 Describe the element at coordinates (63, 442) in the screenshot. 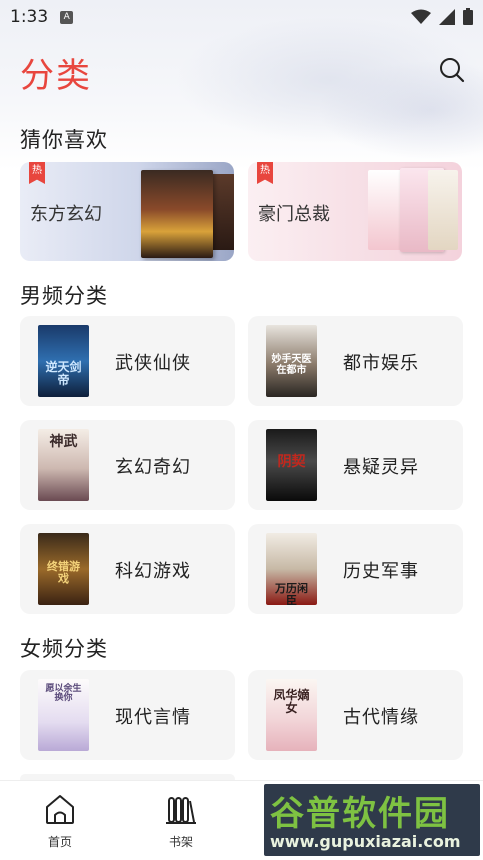

I see `cover-title: 神武` at that location.